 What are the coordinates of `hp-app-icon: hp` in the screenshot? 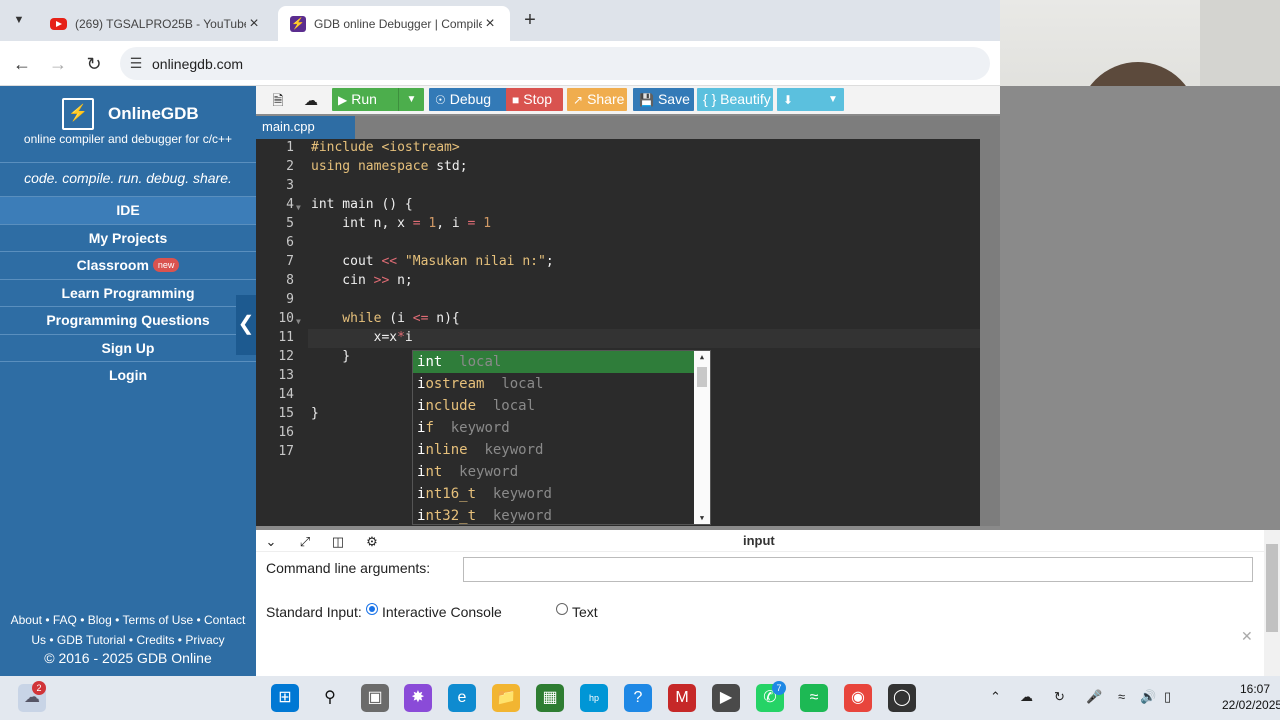 It's located at (594, 698).